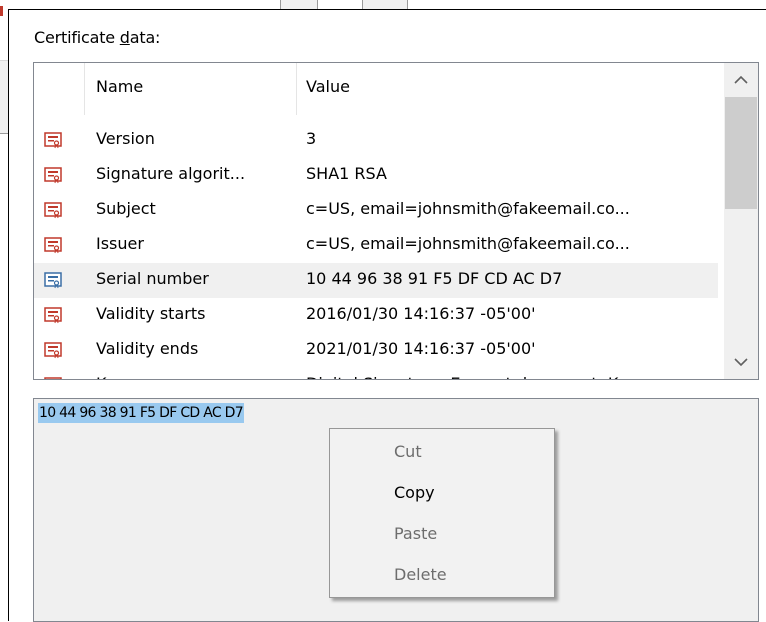  Describe the element at coordinates (120, 243) in the screenshot. I see `field-name: Issuer` at that location.